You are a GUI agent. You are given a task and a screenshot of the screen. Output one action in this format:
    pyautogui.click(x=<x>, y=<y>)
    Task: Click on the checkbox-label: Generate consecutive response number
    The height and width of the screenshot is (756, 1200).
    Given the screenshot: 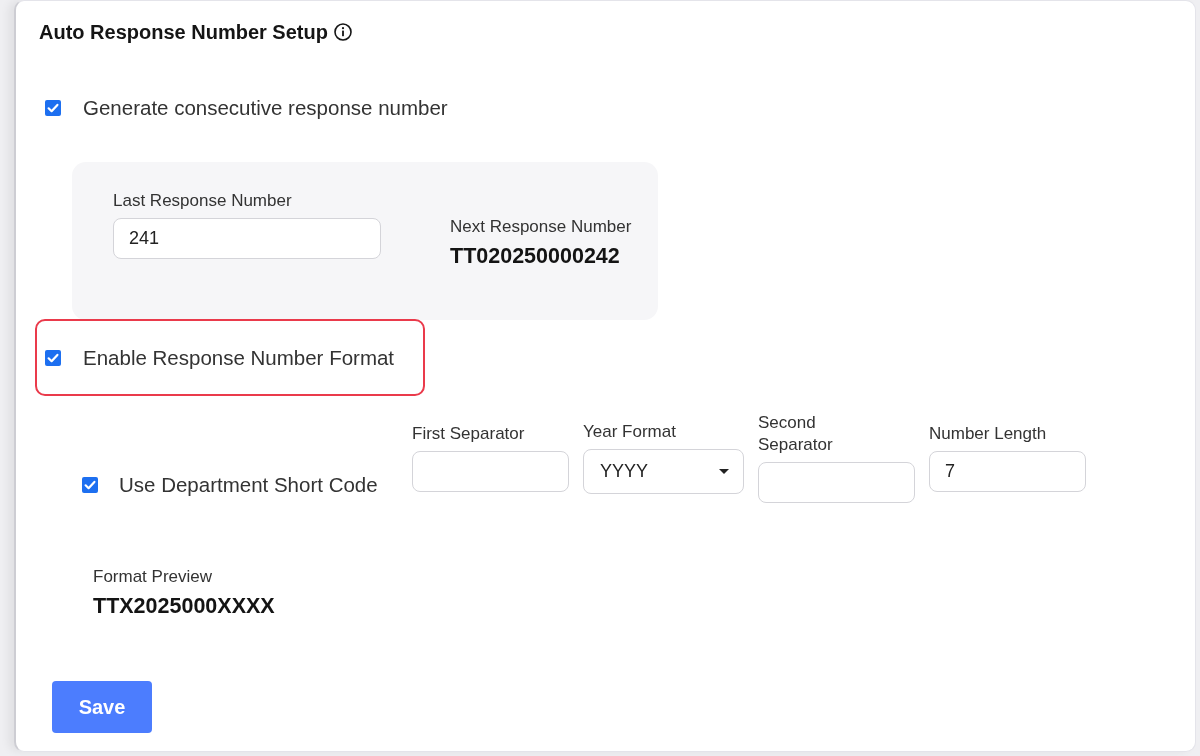 What is the action you would take?
    pyautogui.click(x=265, y=107)
    